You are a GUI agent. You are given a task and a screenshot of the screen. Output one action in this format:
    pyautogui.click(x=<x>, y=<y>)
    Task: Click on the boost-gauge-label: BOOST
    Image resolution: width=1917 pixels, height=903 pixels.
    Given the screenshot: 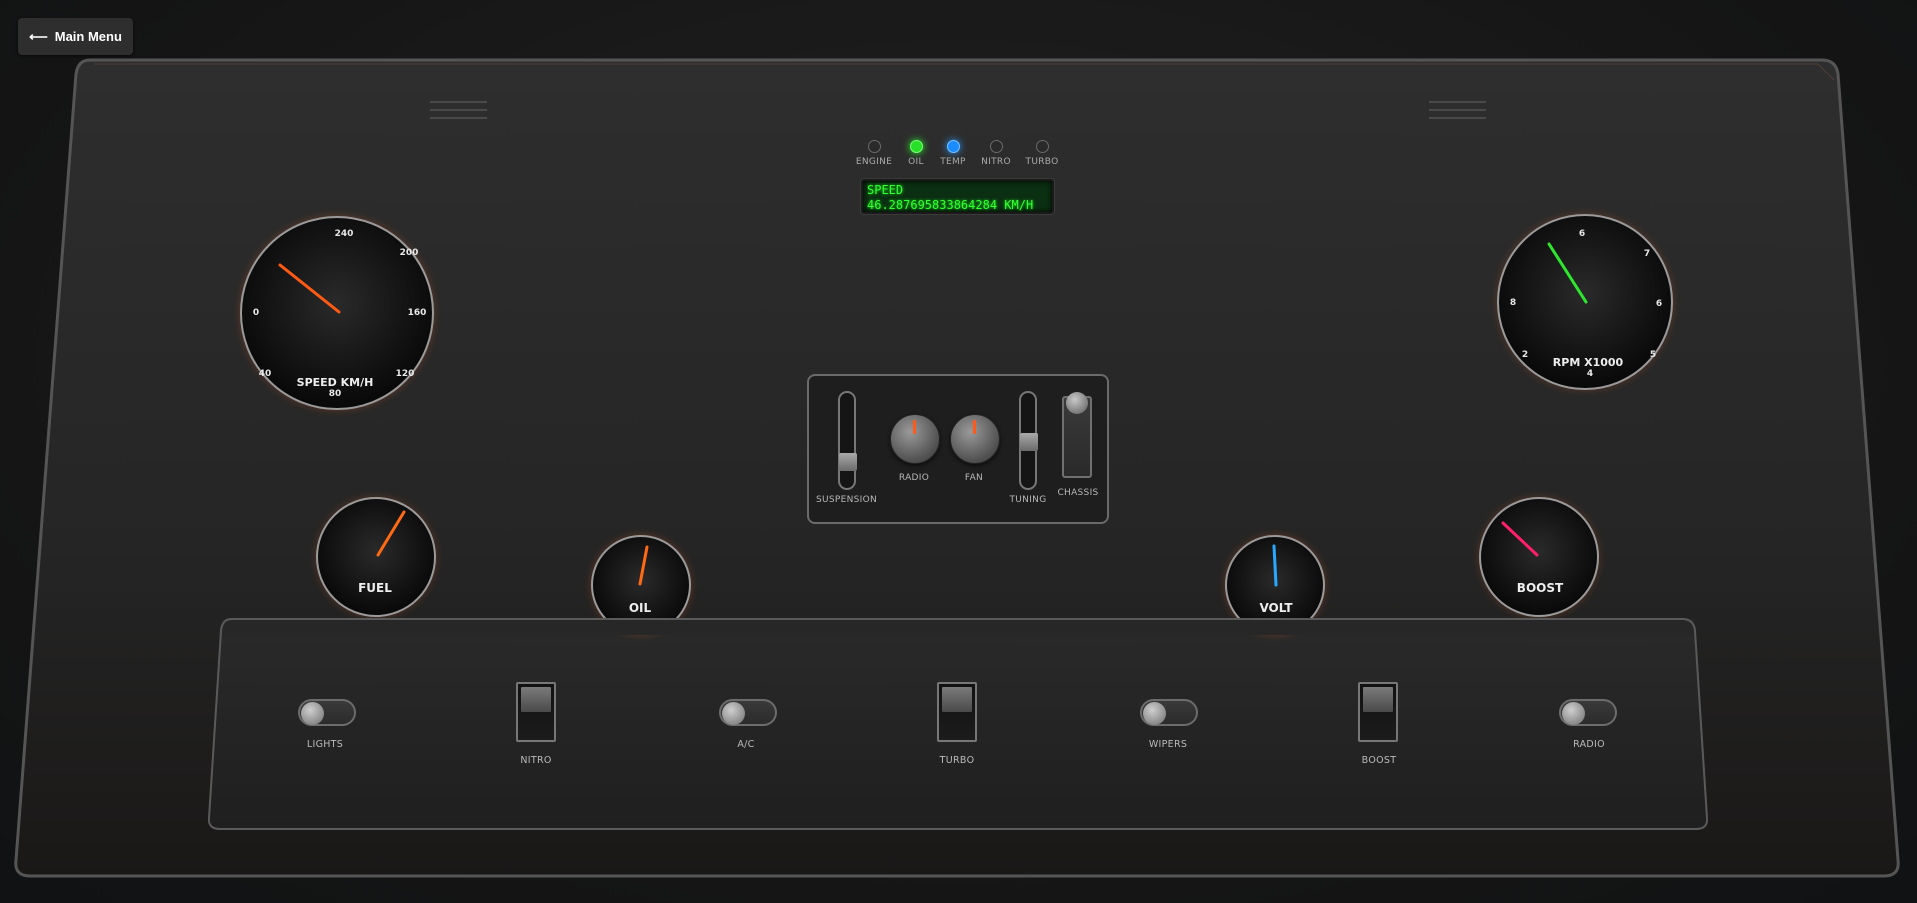 What is the action you would take?
    pyautogui.click(x=1540, y=588)
    